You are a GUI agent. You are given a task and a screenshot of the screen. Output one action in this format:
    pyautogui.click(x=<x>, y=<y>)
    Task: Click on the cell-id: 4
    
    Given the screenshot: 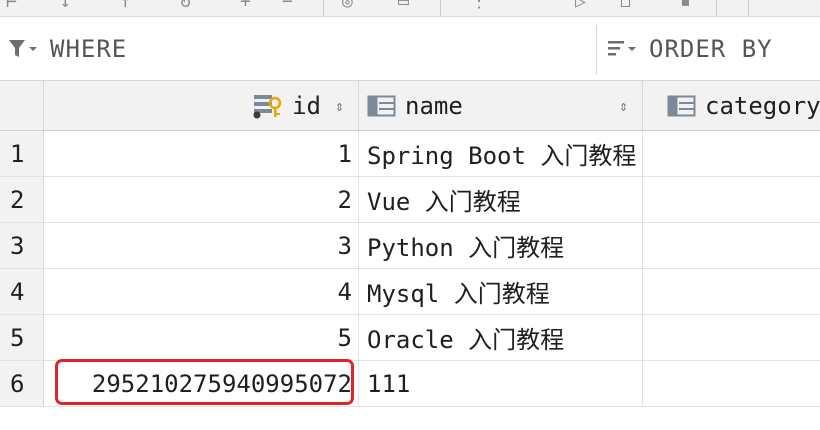 What is the action you would take?
    pyautogui.click(x=201, y=291)
    